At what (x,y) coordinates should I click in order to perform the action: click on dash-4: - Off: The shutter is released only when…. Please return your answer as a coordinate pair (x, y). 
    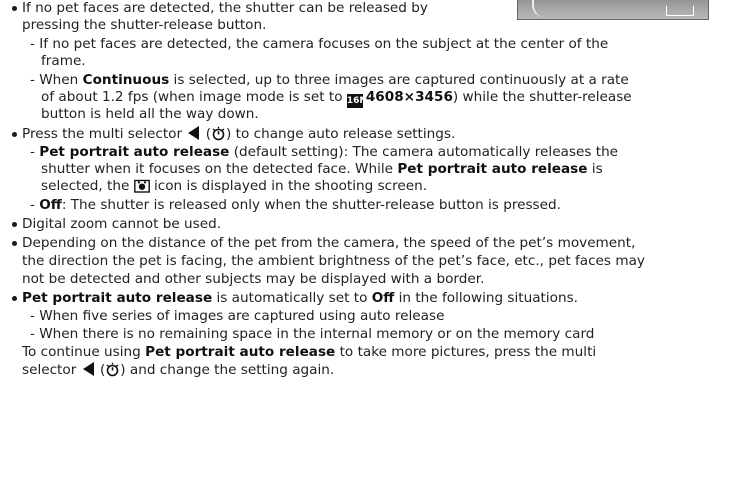
    Looking at the image, I should click on (295, 205).